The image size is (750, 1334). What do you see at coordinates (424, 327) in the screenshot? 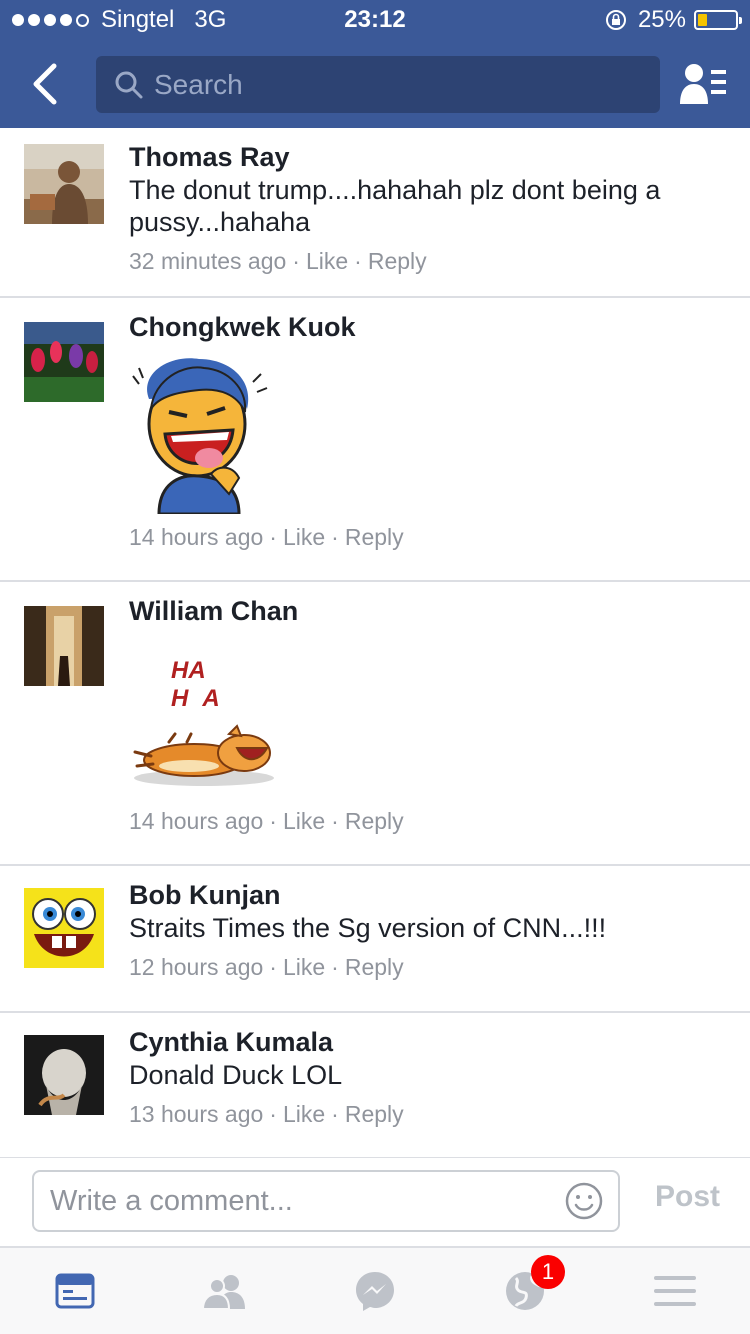
I see `commenter-name: Chongkwek Kuok` at bounding box center [424, 327].